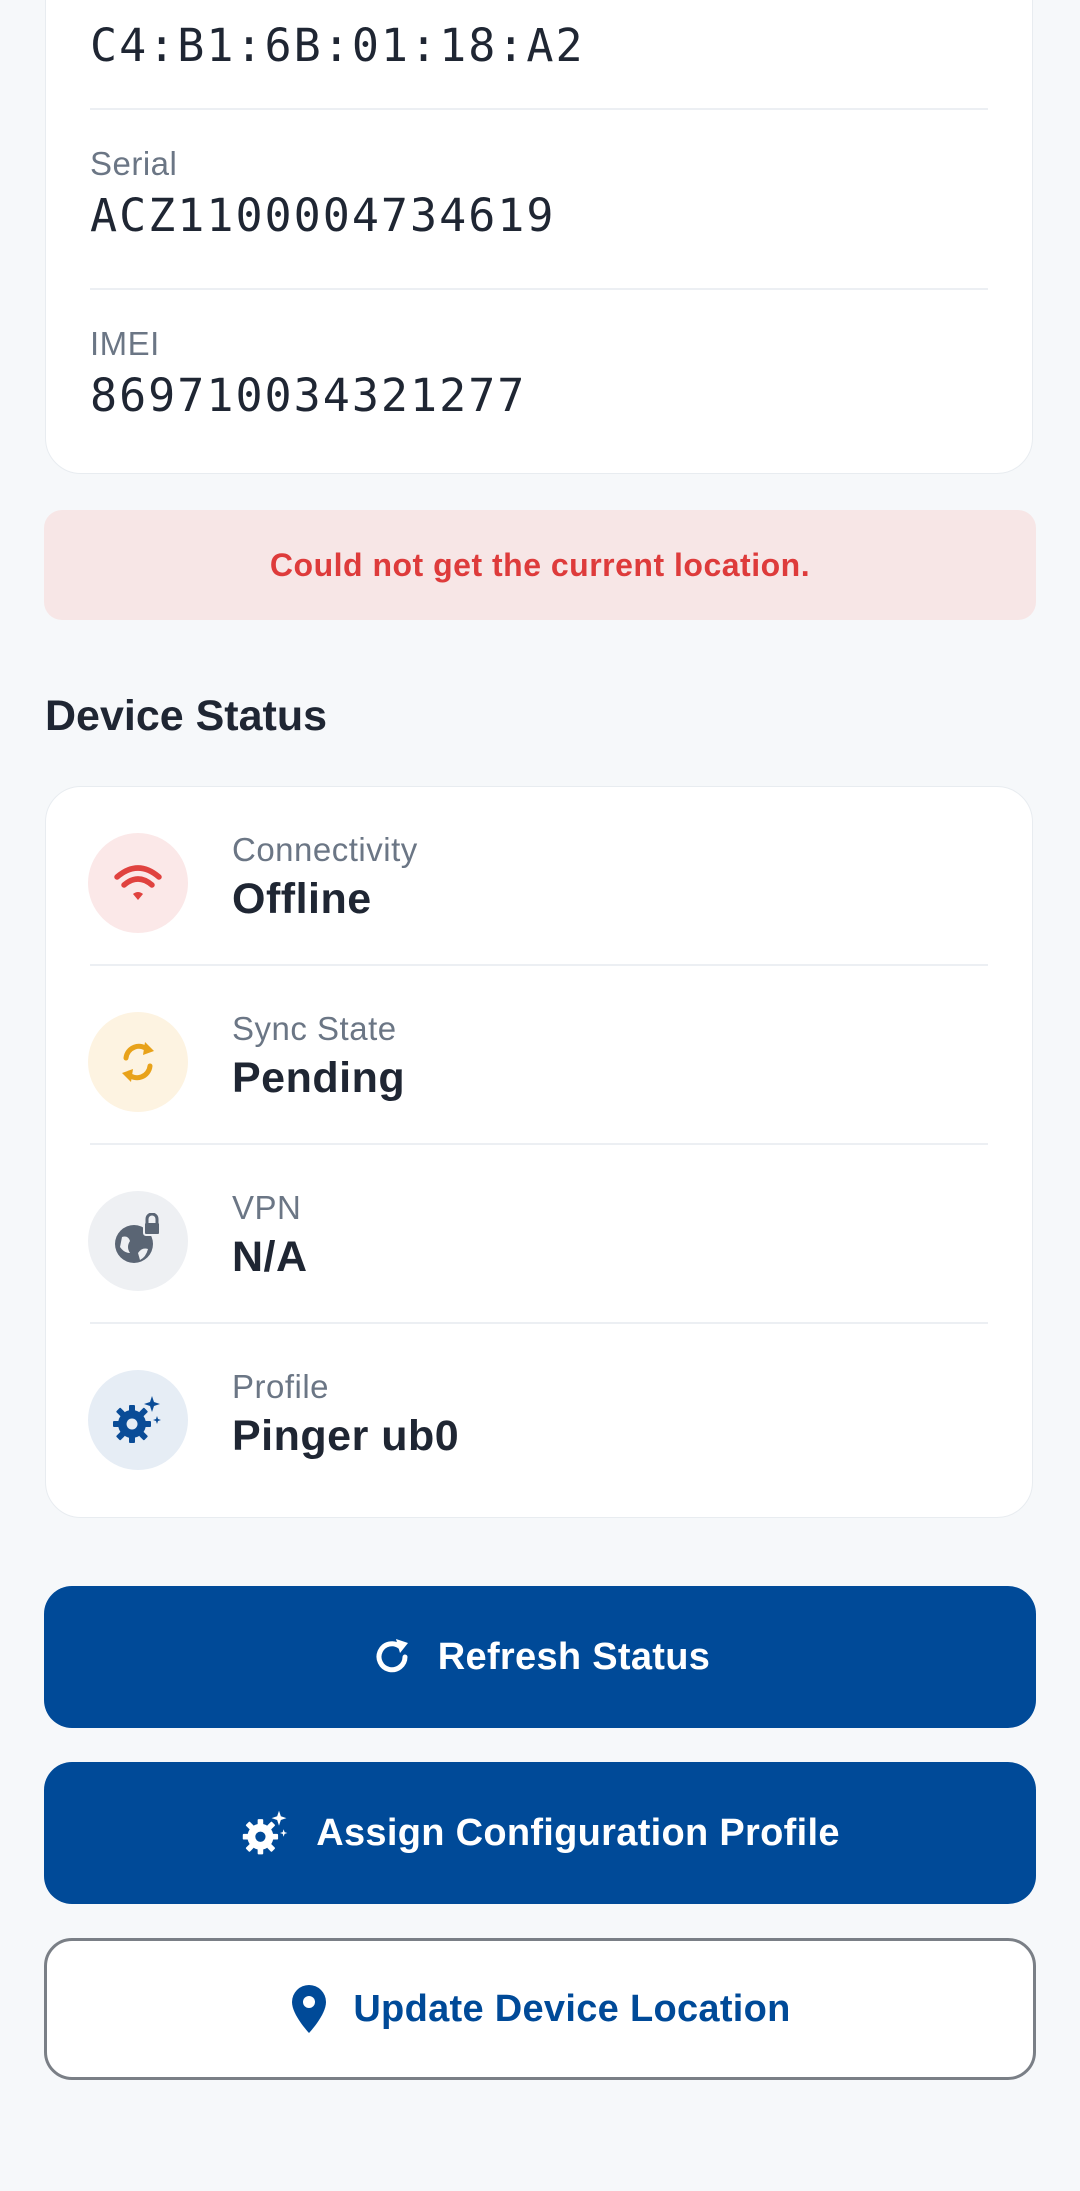  Describe the element at coordinates (186, 716) in the screenshot. I see `device-status-title: Device Status` at that location.